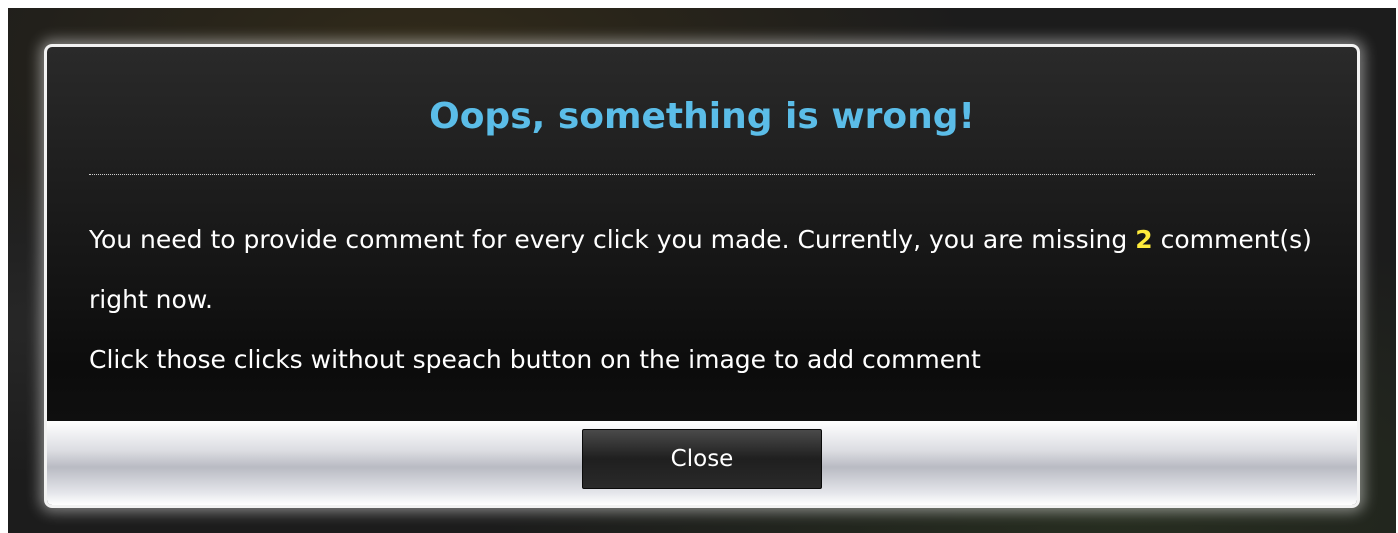 This screenshot has height=533, width=1398. I want to click on close-button: Close, so click(702, 459).